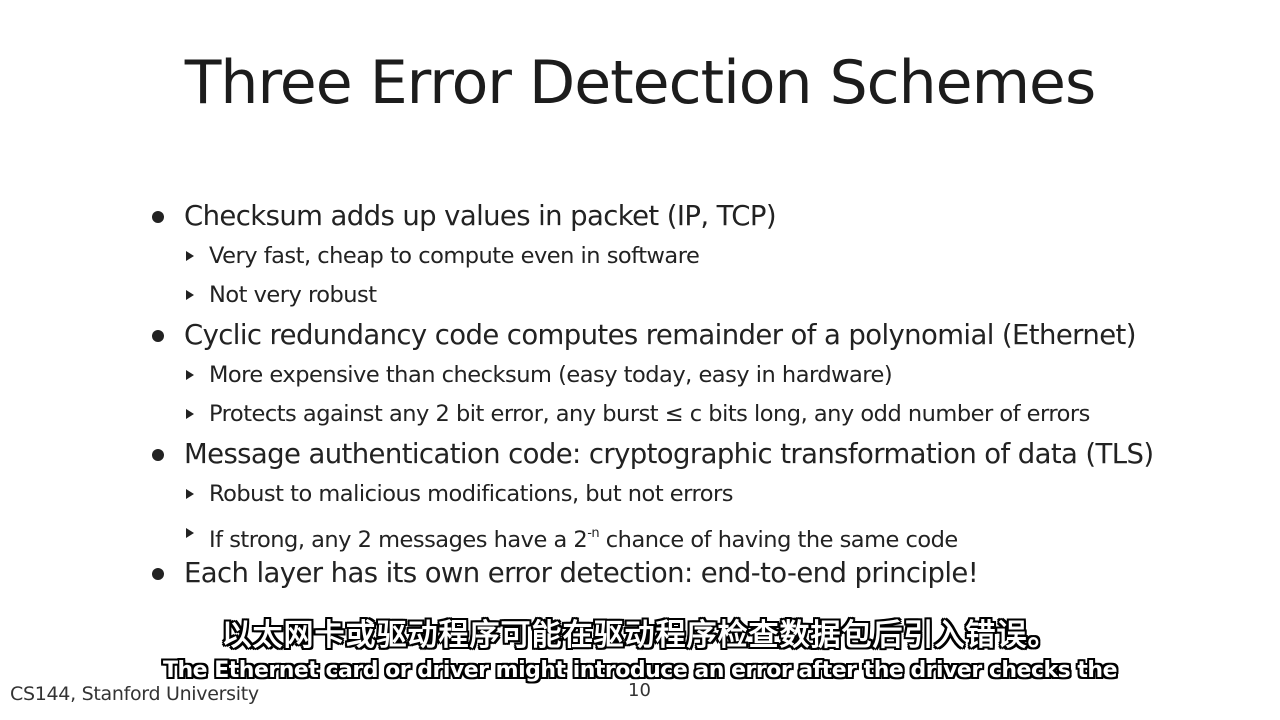  Describe the element at coordinates (593, 533) in the screenshot. I see `exponent-superscript: -n` at that location.